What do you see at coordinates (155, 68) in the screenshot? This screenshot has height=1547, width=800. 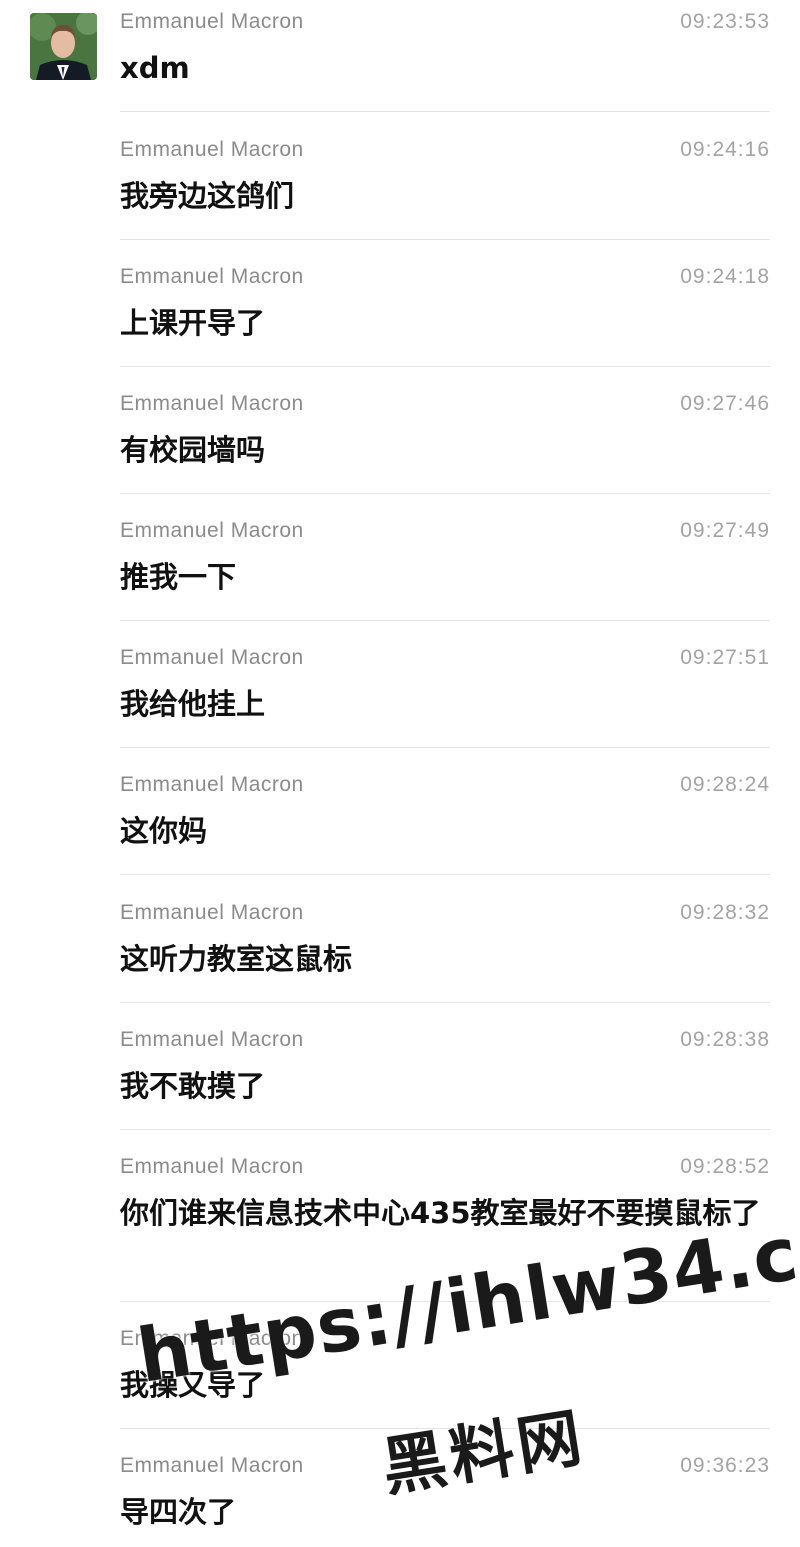 I see `message-text: xdm` at bounding box center [155, 68].